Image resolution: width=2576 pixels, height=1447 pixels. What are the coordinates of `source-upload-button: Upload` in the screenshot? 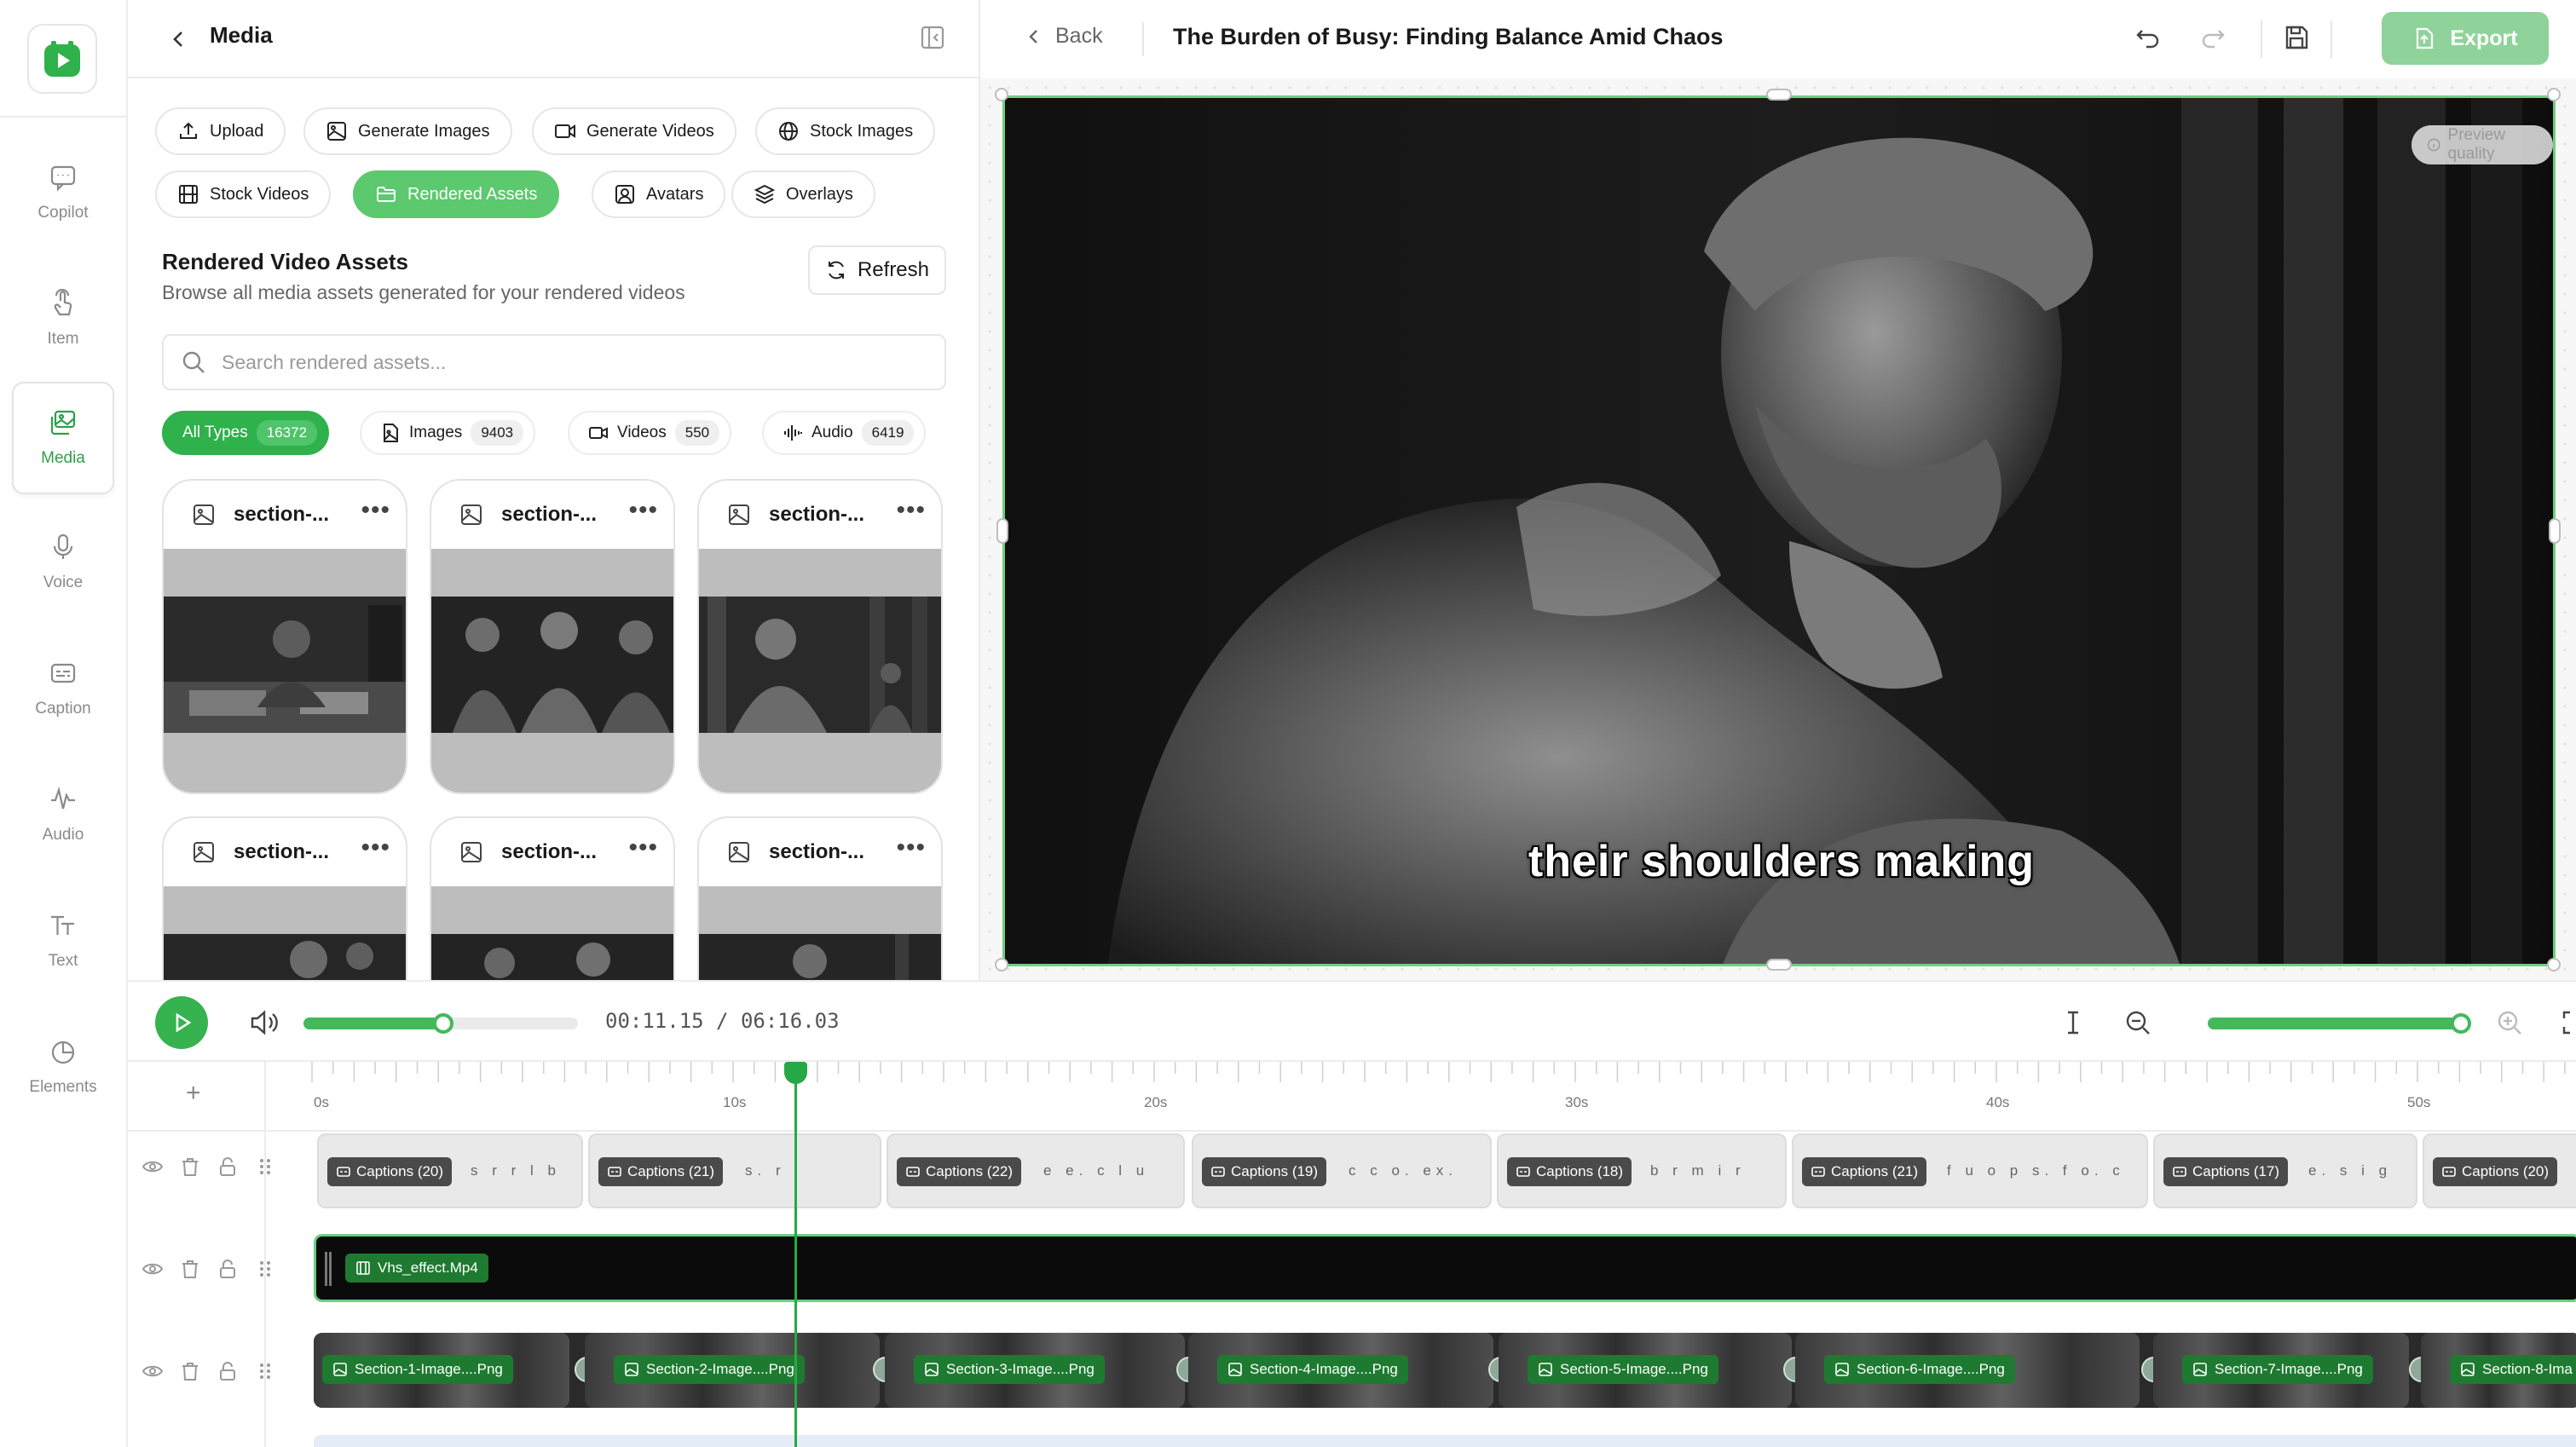 It's located at (220, 131).